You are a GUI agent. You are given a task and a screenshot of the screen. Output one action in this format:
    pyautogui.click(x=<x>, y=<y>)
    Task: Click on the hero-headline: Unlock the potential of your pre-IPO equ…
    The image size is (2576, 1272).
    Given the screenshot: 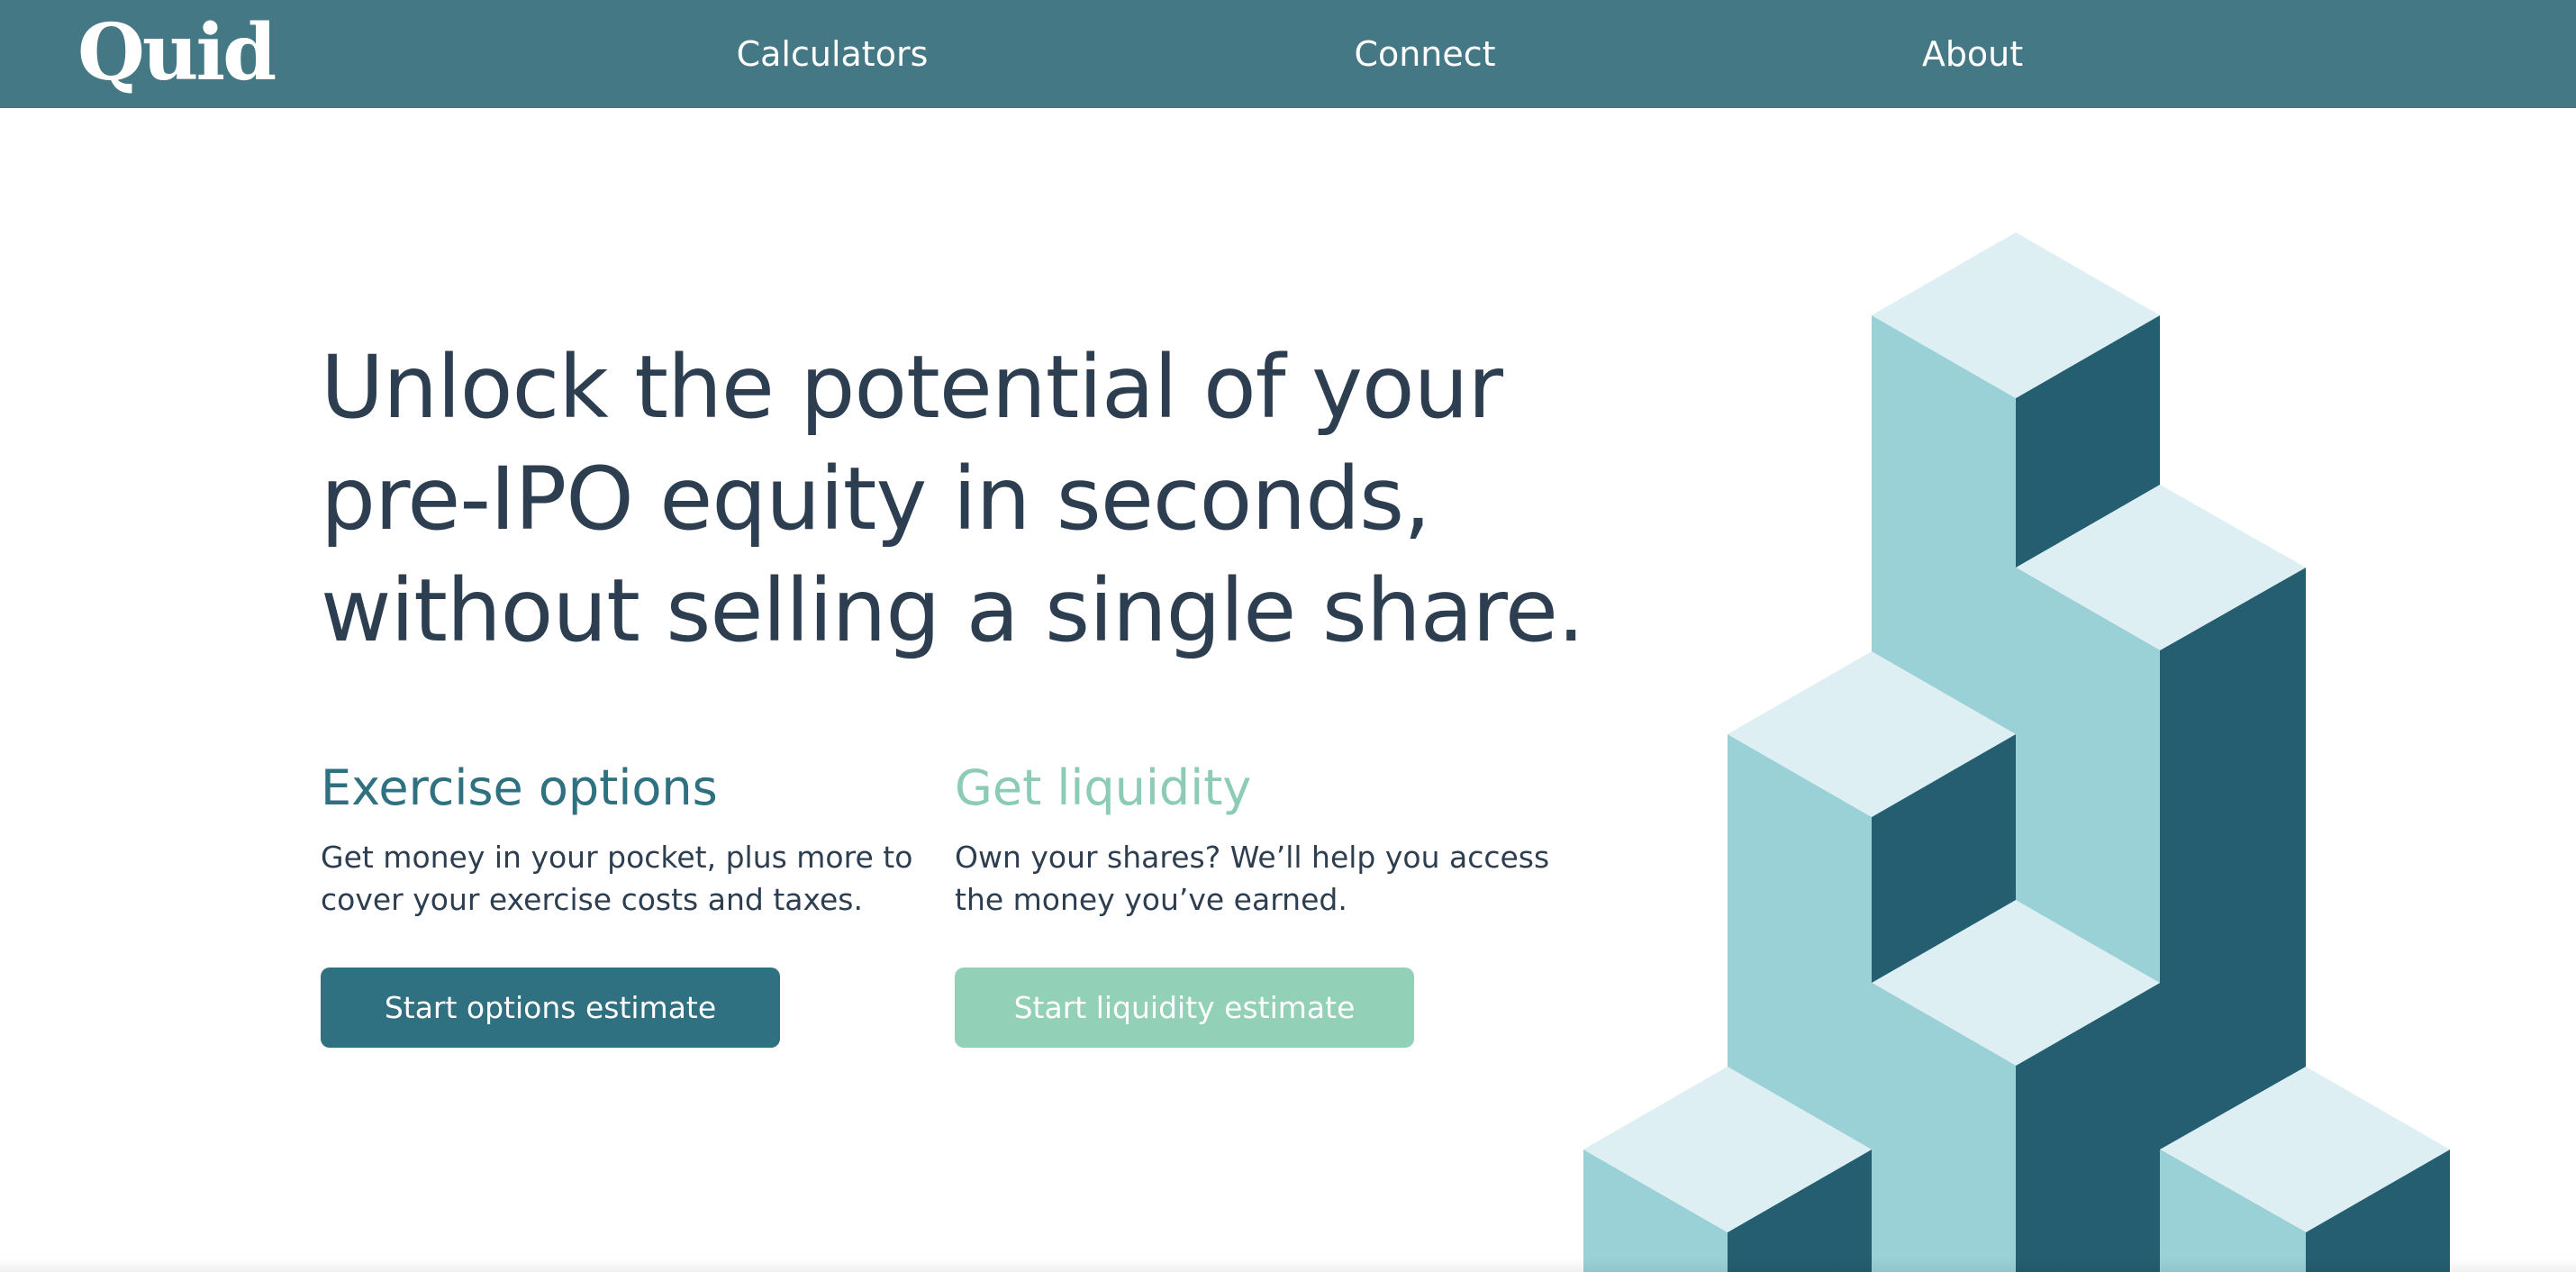 What is the action you would take?
    pyautogui.click(x=997, y=500)
    